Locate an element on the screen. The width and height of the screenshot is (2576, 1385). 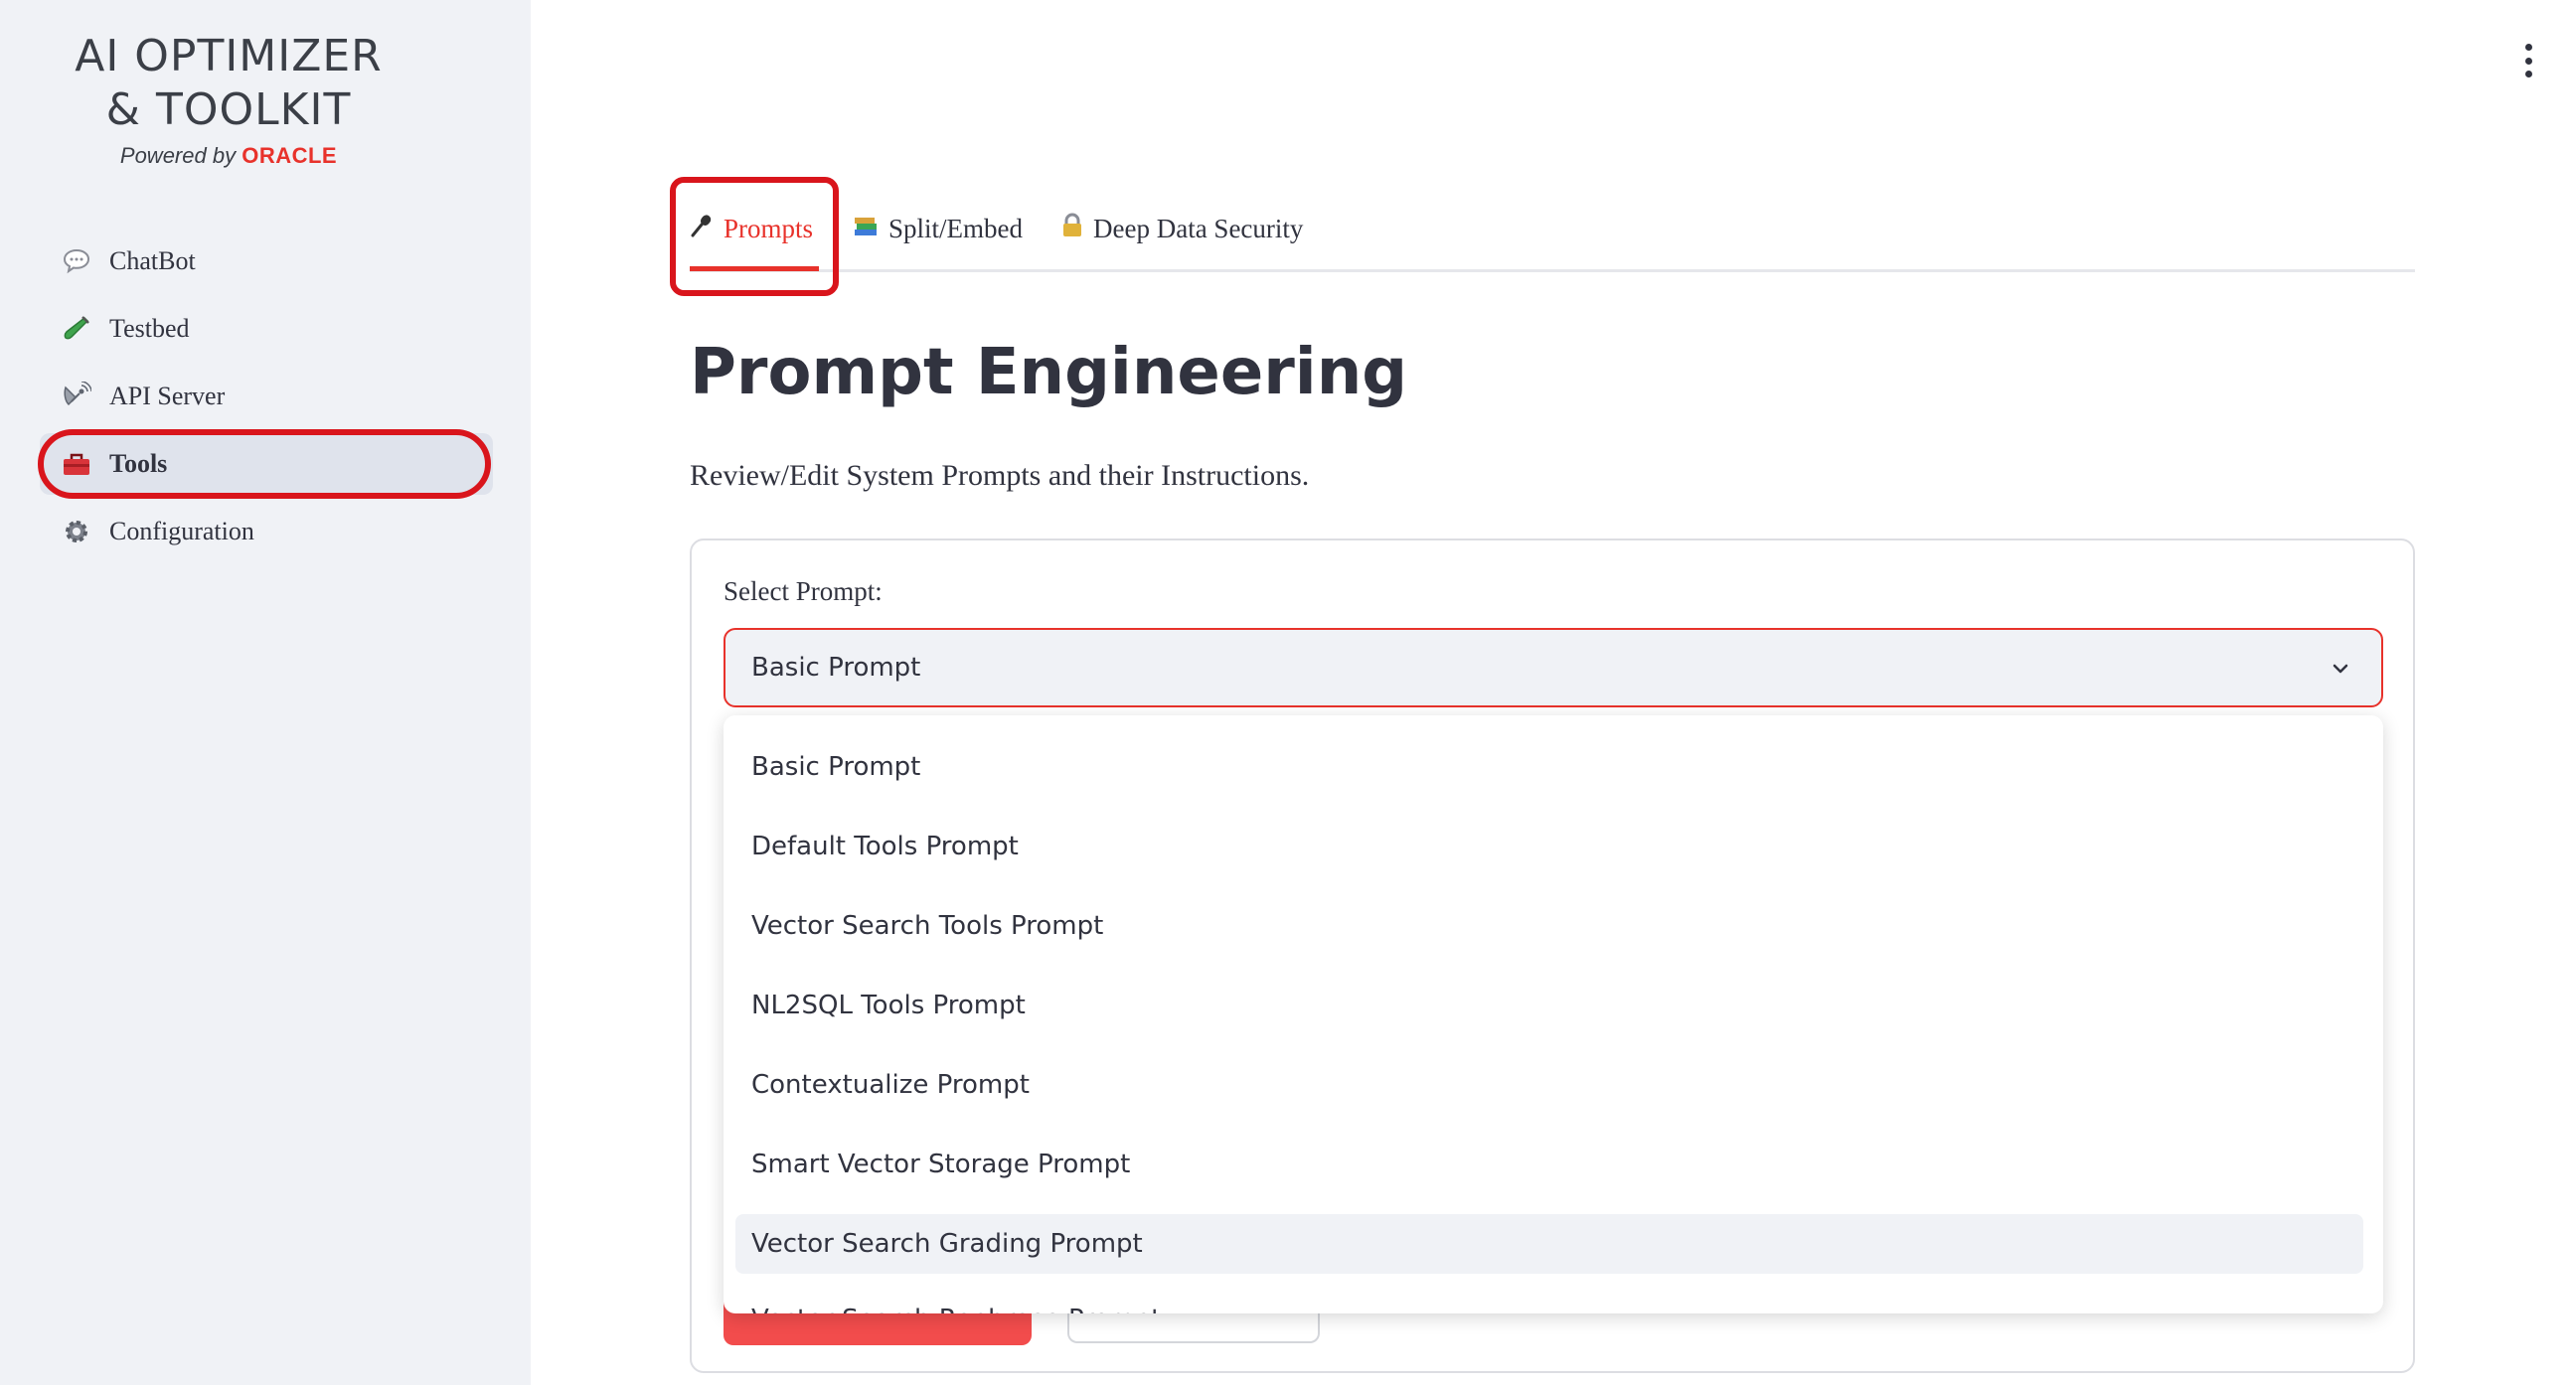
prompt-select: Basic Prompt is located at coordinates (1553, 667).